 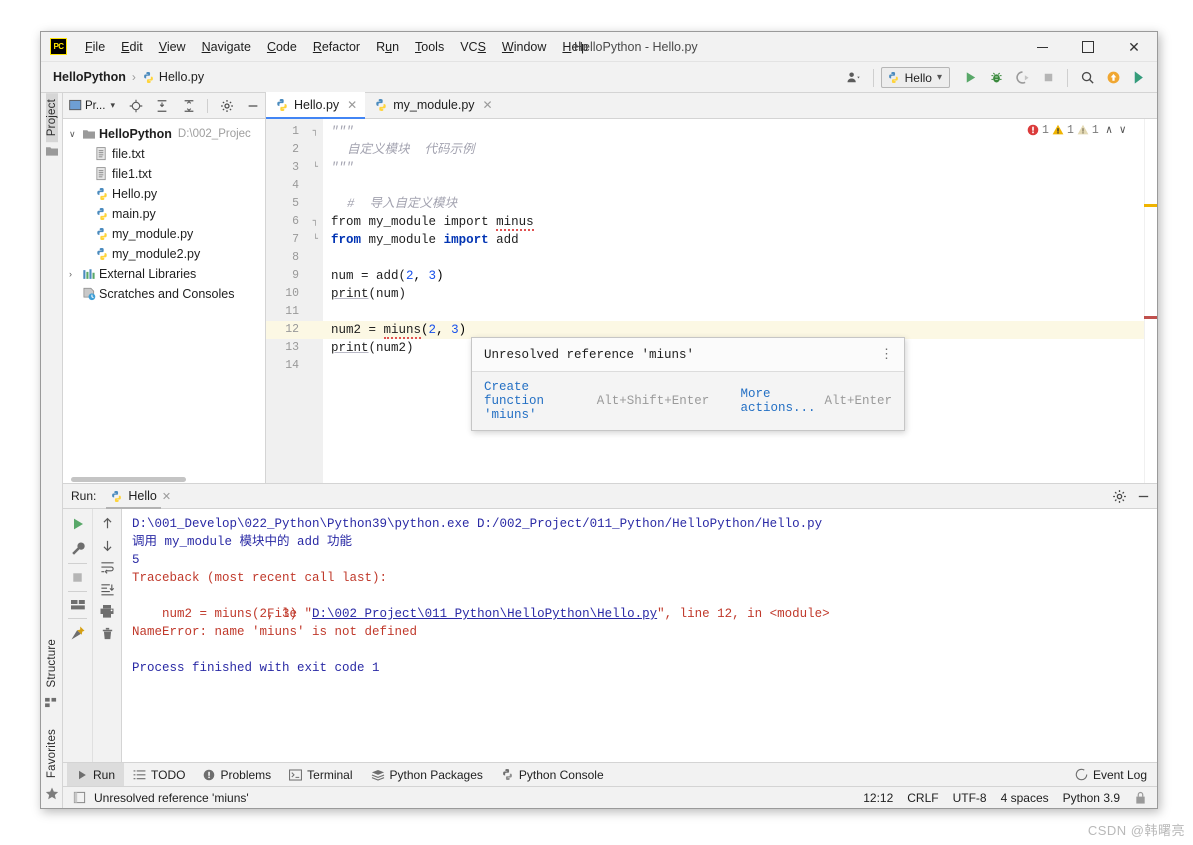 I want to click on rerun-icon, so click(x=78, y=524).